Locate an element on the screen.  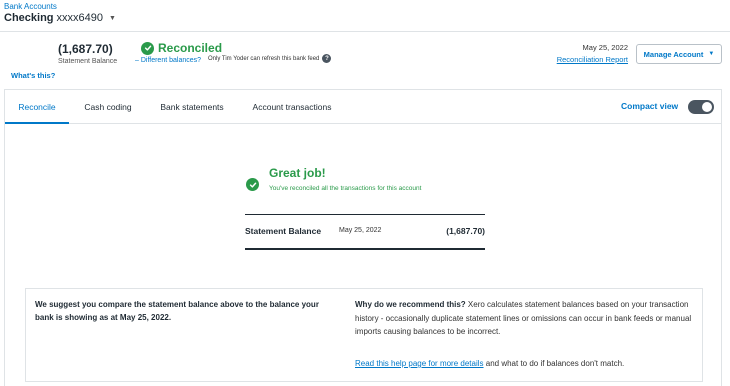
help-suffix: and what to do if balances don't match. is located at coordinates (554, 363).